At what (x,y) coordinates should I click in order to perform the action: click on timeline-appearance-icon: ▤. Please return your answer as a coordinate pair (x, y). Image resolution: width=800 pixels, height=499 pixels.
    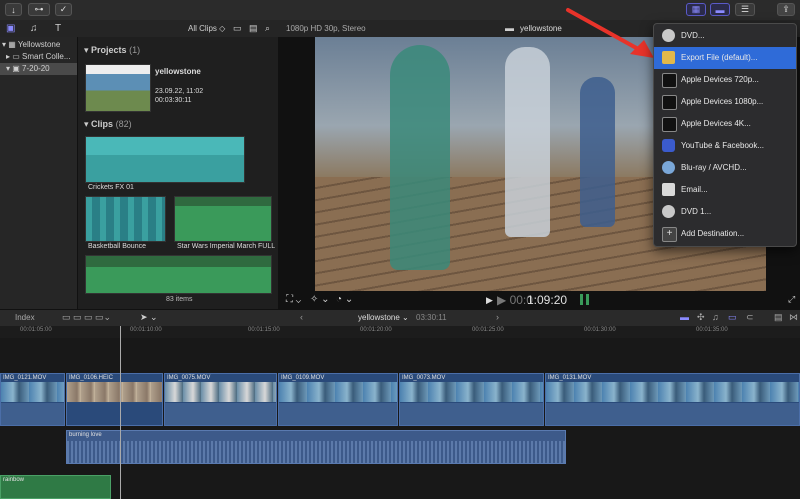
    Looking at the image, I should click on (778, 317).